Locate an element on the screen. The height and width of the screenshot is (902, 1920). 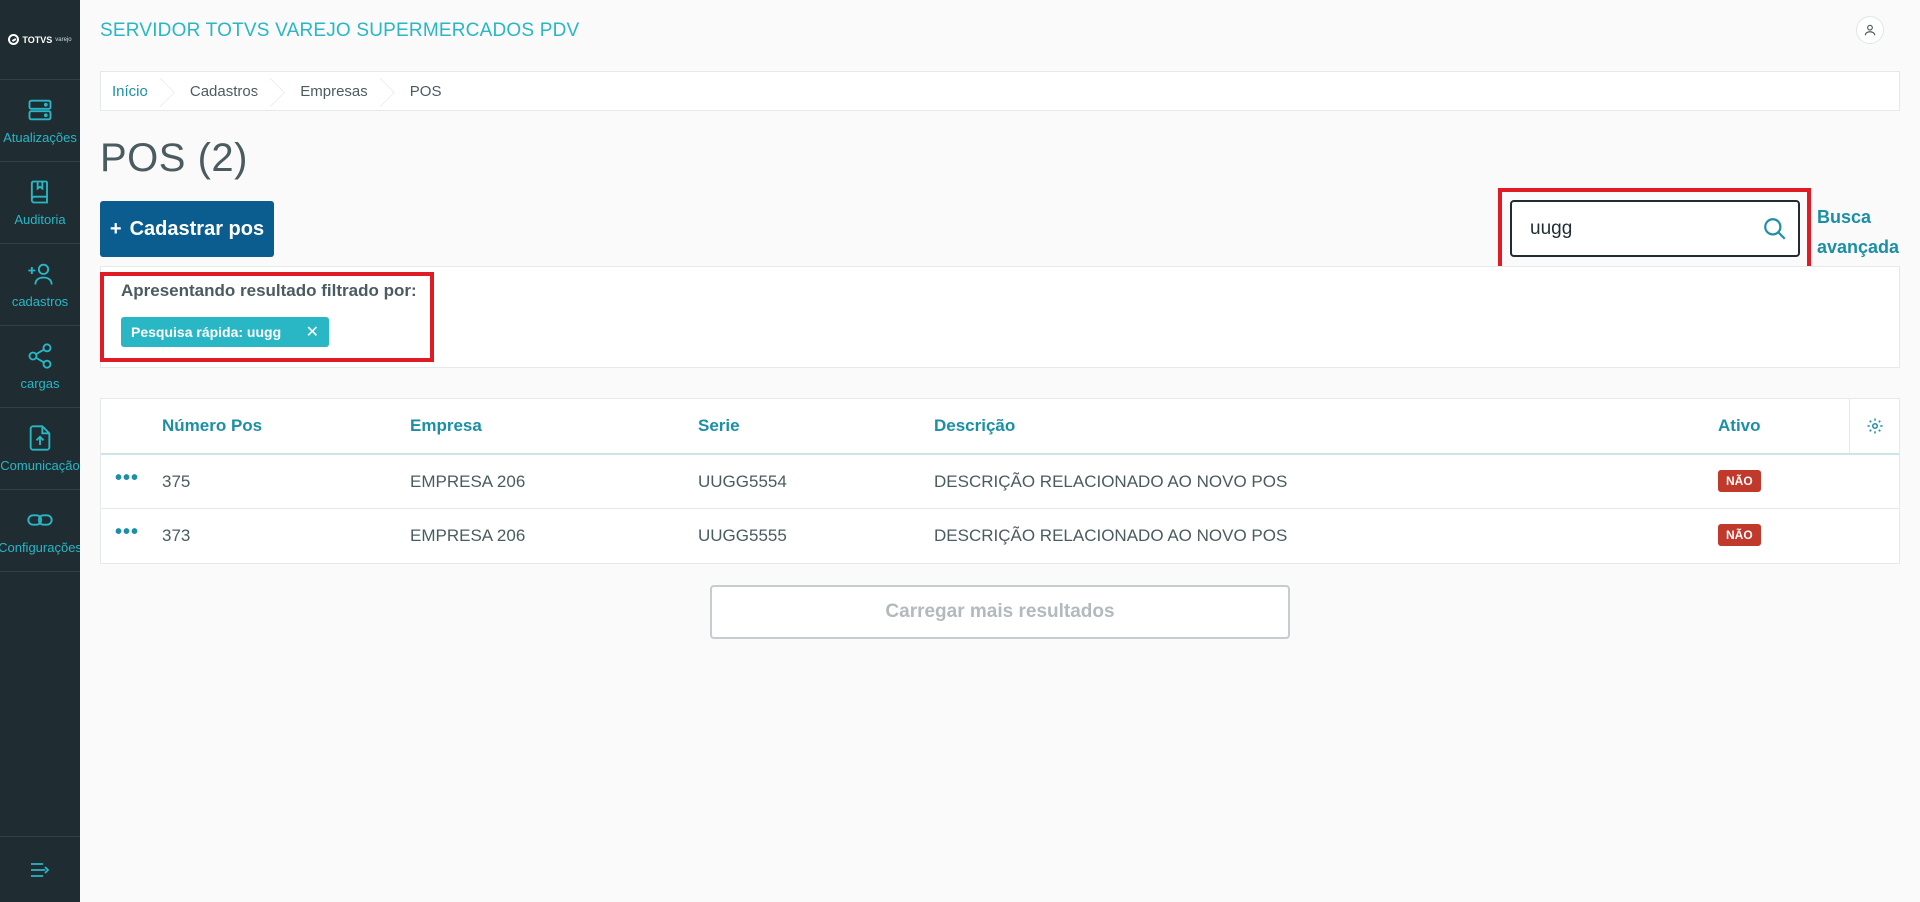
add-pos-button: + Cadastrar pos is located at coordinates (187, 229).